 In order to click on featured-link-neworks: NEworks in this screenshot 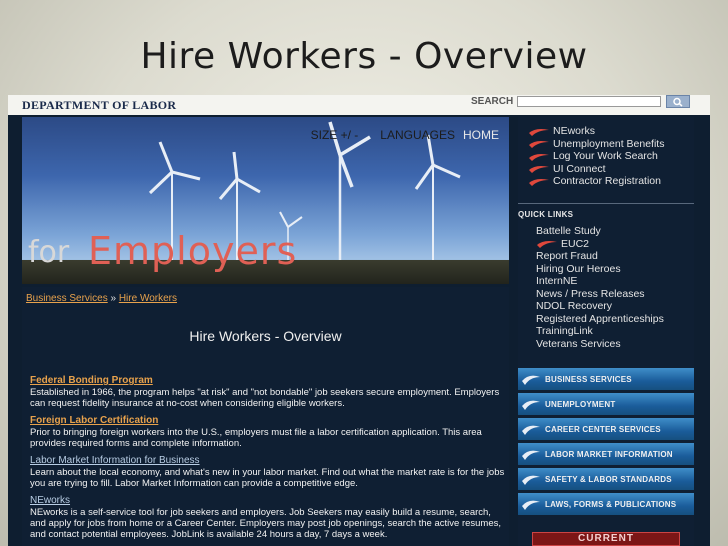, I will do `click(596, 131)`.